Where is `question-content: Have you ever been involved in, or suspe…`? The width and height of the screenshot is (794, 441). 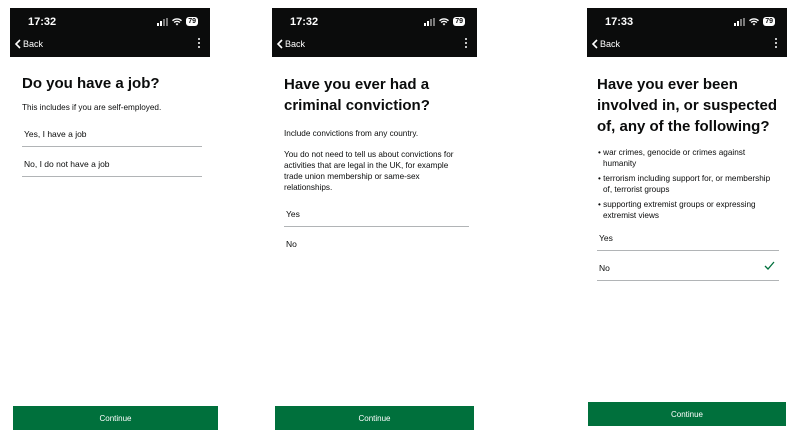
question-content: Have you ever been involved in, or suspe… is located at coordinates (688, 177).